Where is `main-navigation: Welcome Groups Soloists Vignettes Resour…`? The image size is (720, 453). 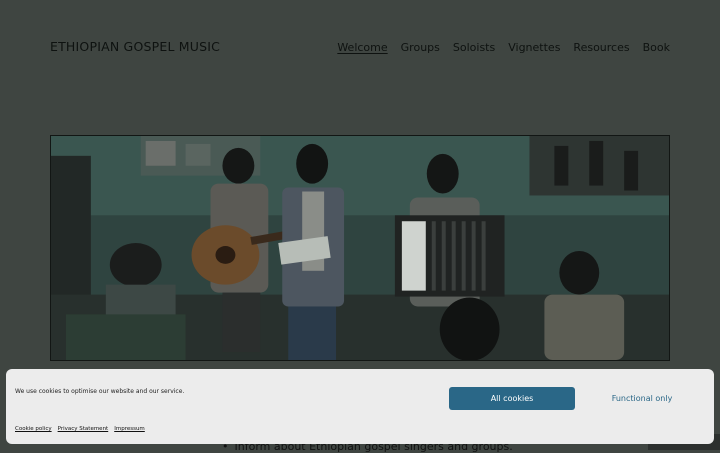 main-navigation: Welcome Groups Soloists Vignettes Resour… is located at coordinates (503, 47).